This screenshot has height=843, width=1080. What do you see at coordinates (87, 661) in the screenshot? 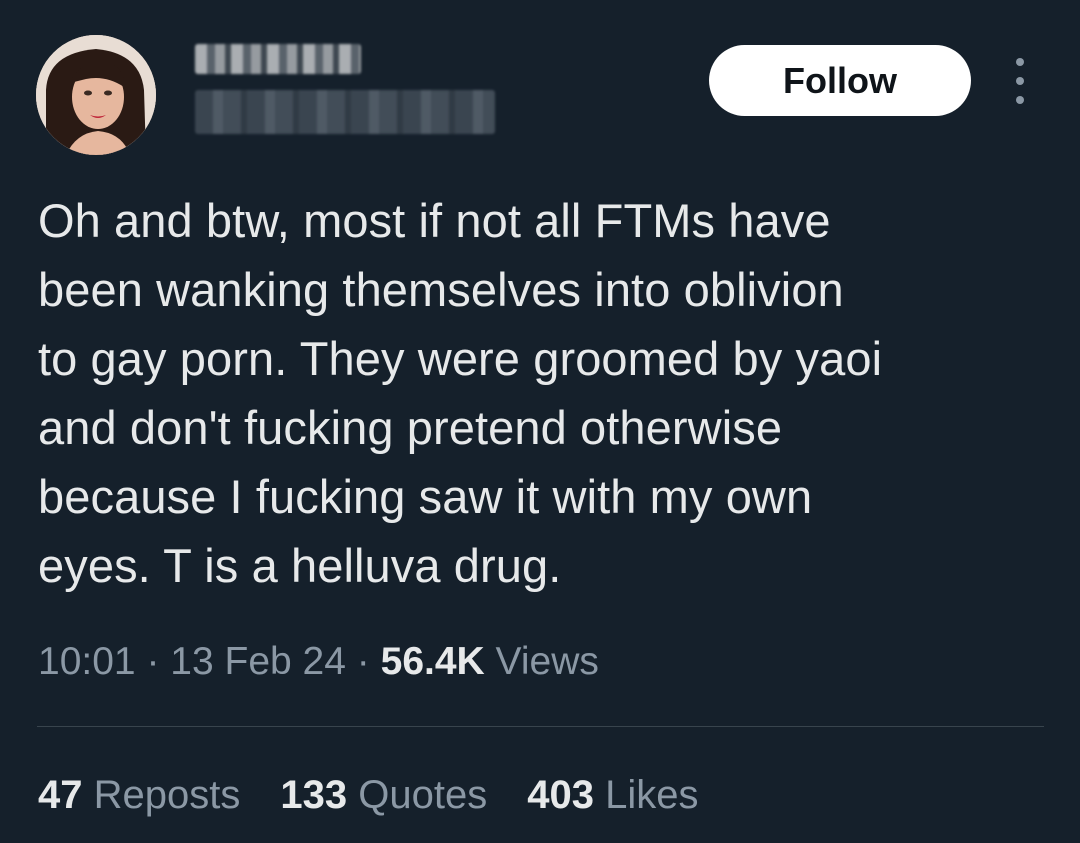
I see `tweet-time: 10:01` at bounding box center [87, 661].